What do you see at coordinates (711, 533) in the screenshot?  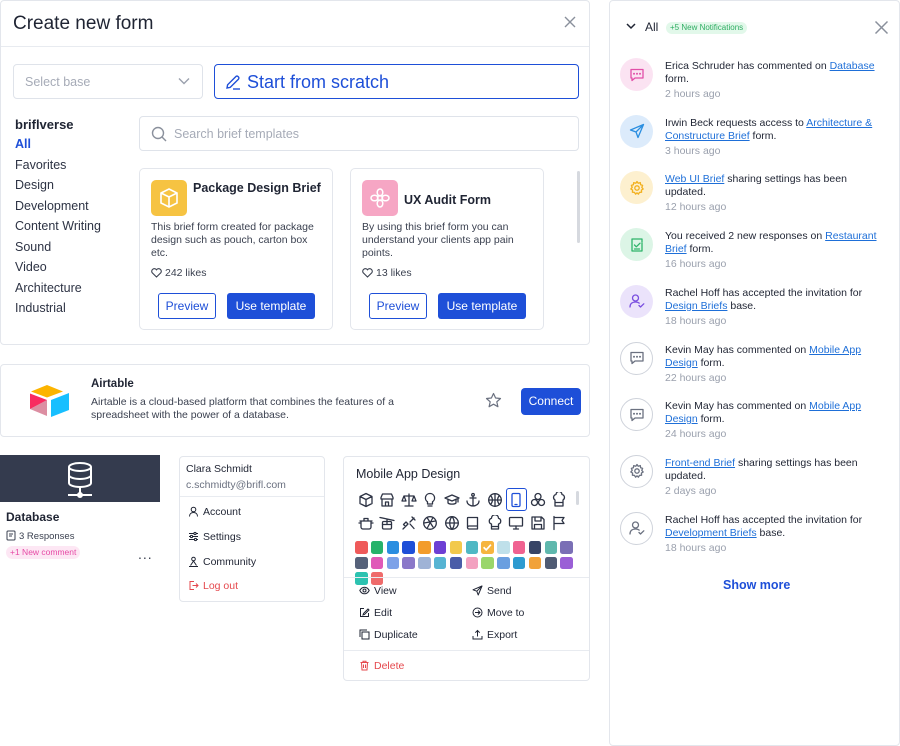 I see `notification-link: Development Briefs` at bounding box center [711, 533].